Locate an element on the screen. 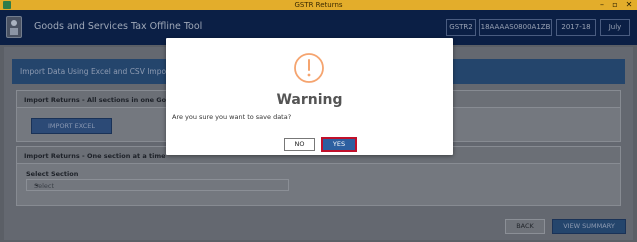 The image size is (637, 242). select-section-label: Select Section is located at coordinates (52, 174).